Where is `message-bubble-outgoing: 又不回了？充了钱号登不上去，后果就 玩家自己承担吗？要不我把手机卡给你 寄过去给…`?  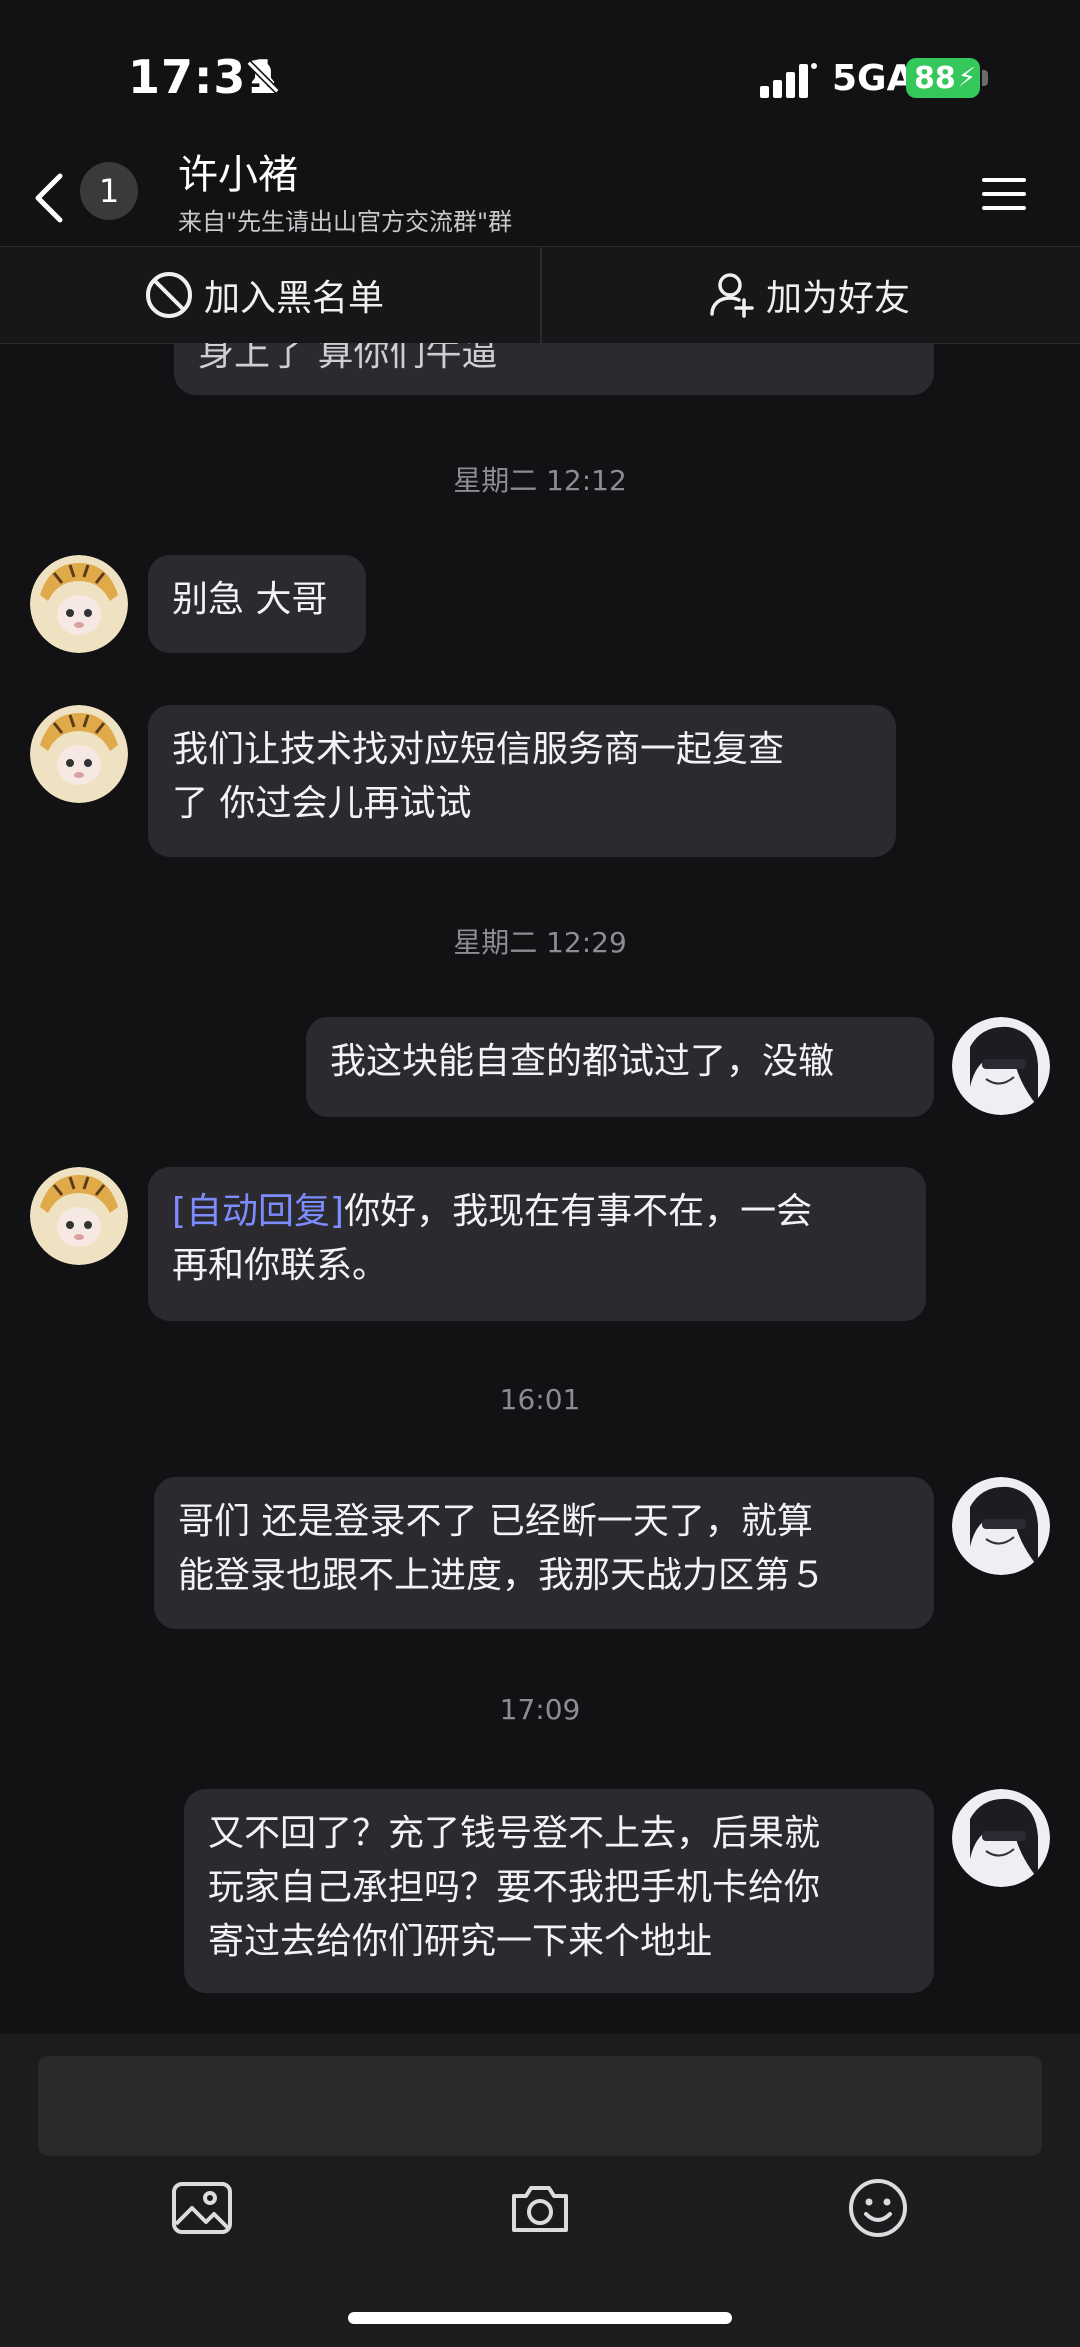
message-bubble-outgoing: 又不回了？充了钱号登不上去，后果就 玩家自己承担吗？要不我把手机卡给你 寄过去给… is located at coordinates (559, 1891).